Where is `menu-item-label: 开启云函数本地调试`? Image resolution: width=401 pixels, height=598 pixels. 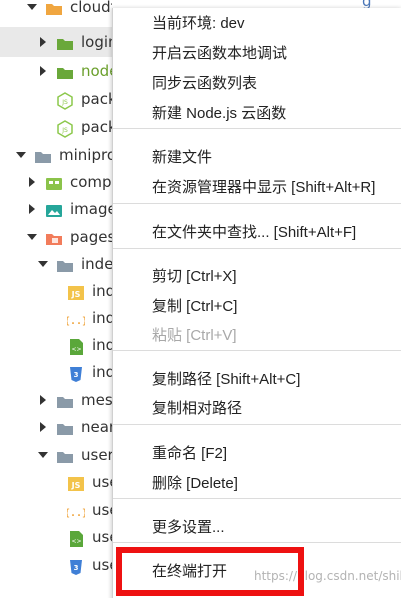 menu-item-label: 开启云函数本地调试 is located at coordinates (220, 53).